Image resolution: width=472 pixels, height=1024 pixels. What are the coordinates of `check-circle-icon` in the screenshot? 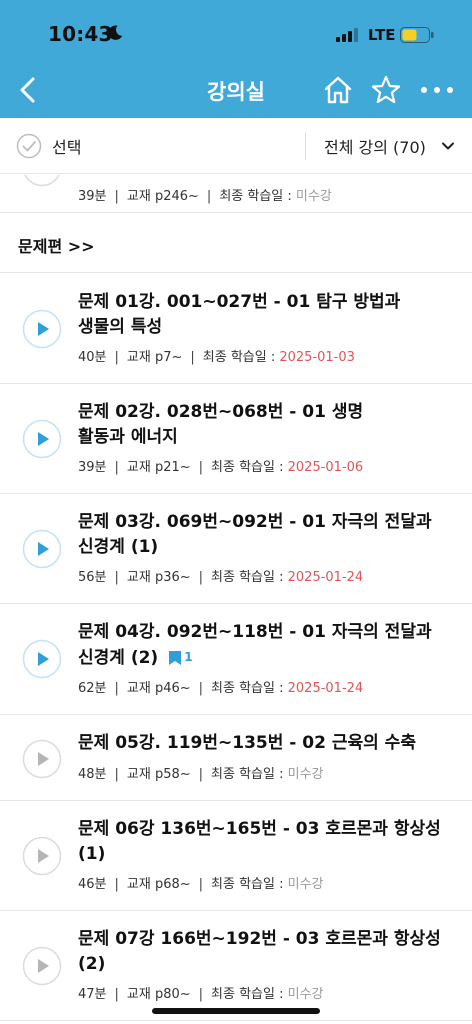 It's located at (29, 146).